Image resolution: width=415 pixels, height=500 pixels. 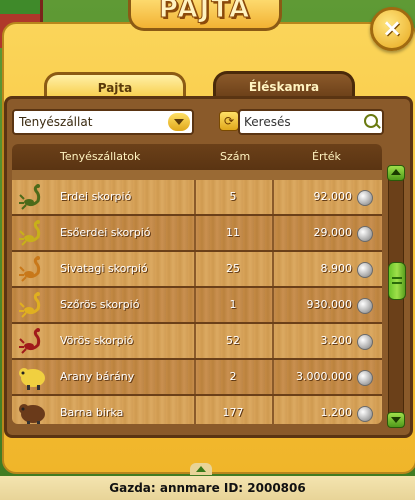 What do you see at coordinates (96, 196) in the screenshot?
I see `animal-name: Erdei skorpió` at bounding box center [96, 196].